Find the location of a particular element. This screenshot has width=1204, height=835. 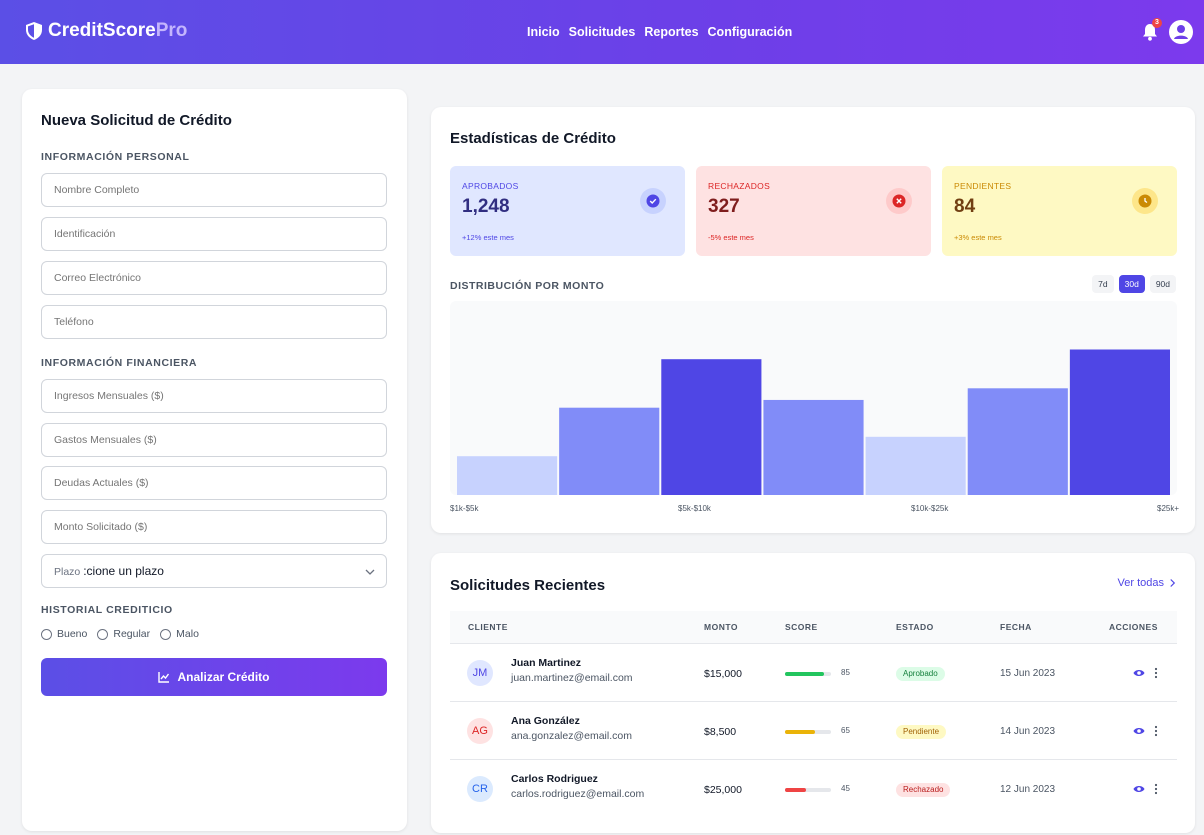

id-input is located at coordinates (214, 234).